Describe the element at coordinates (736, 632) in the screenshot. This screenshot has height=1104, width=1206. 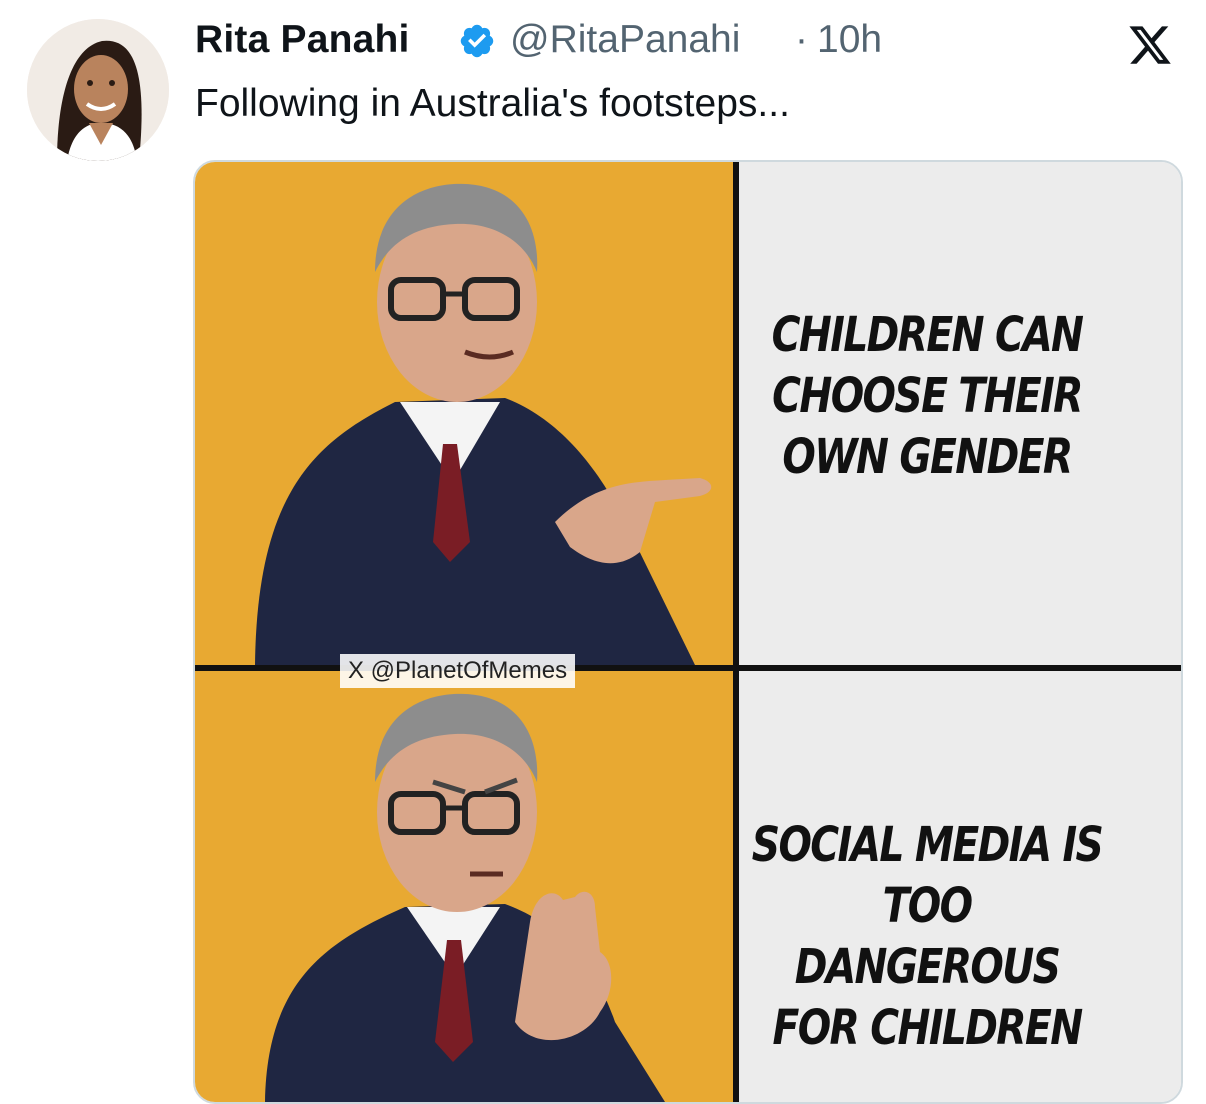
I see `meme-vertical-divider` at that location.